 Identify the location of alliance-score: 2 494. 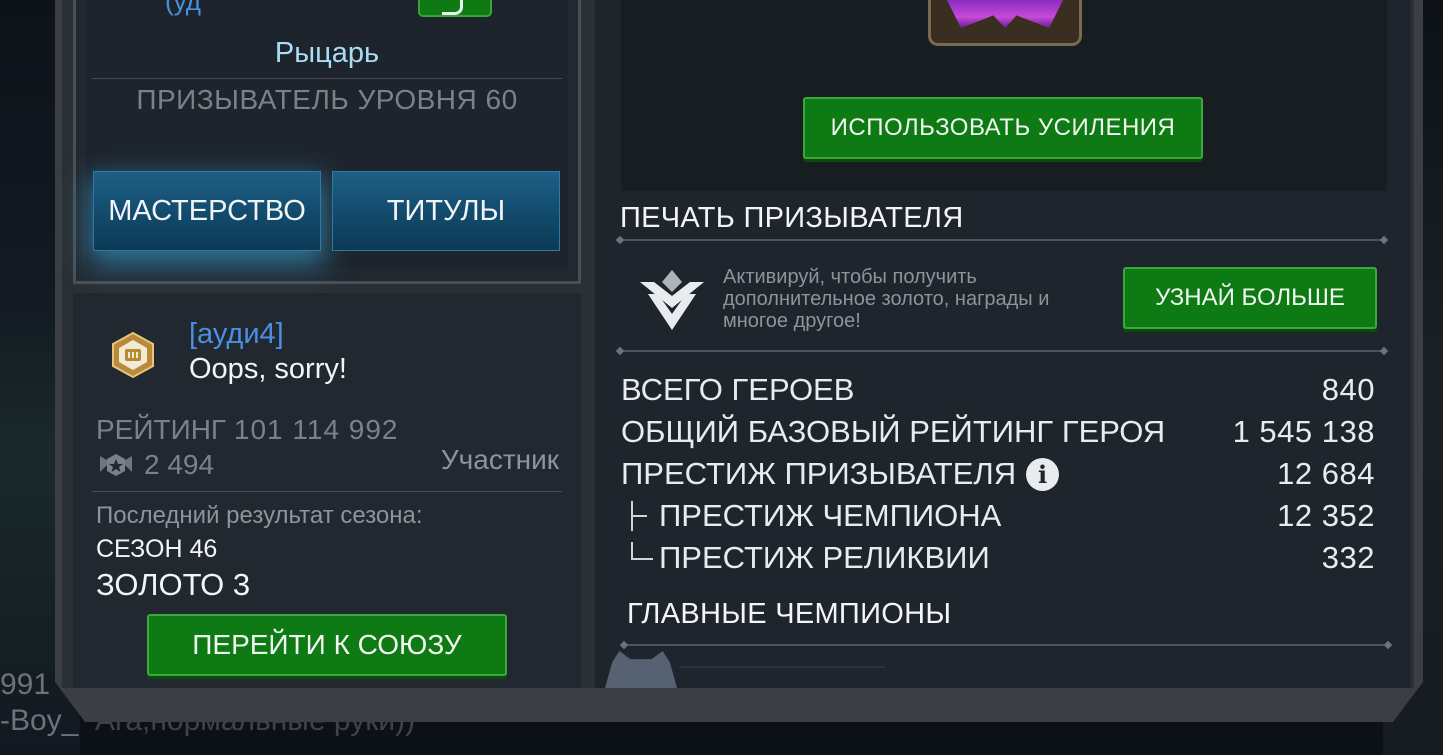
(155, 465).